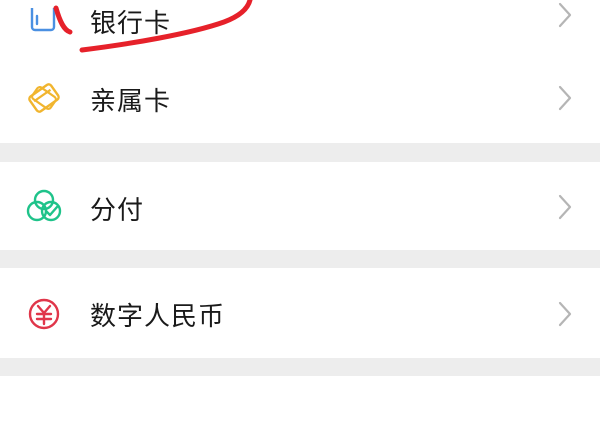 This screenshot has width=600, height=436. I want to click on family-card-icon, so click(44, 98).